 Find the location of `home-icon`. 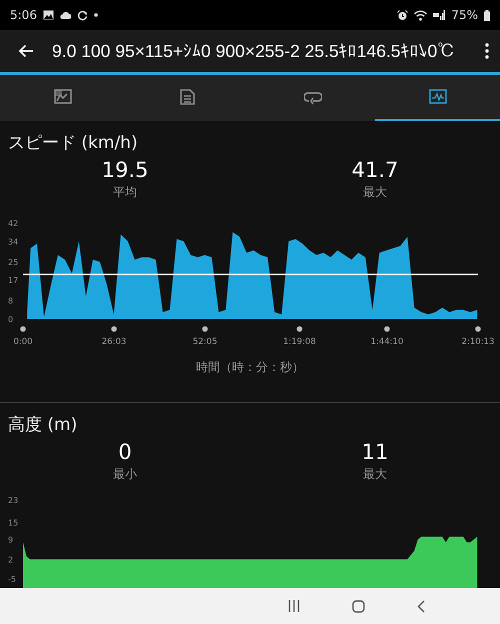

home-icon is located at coordinates (358, 606).